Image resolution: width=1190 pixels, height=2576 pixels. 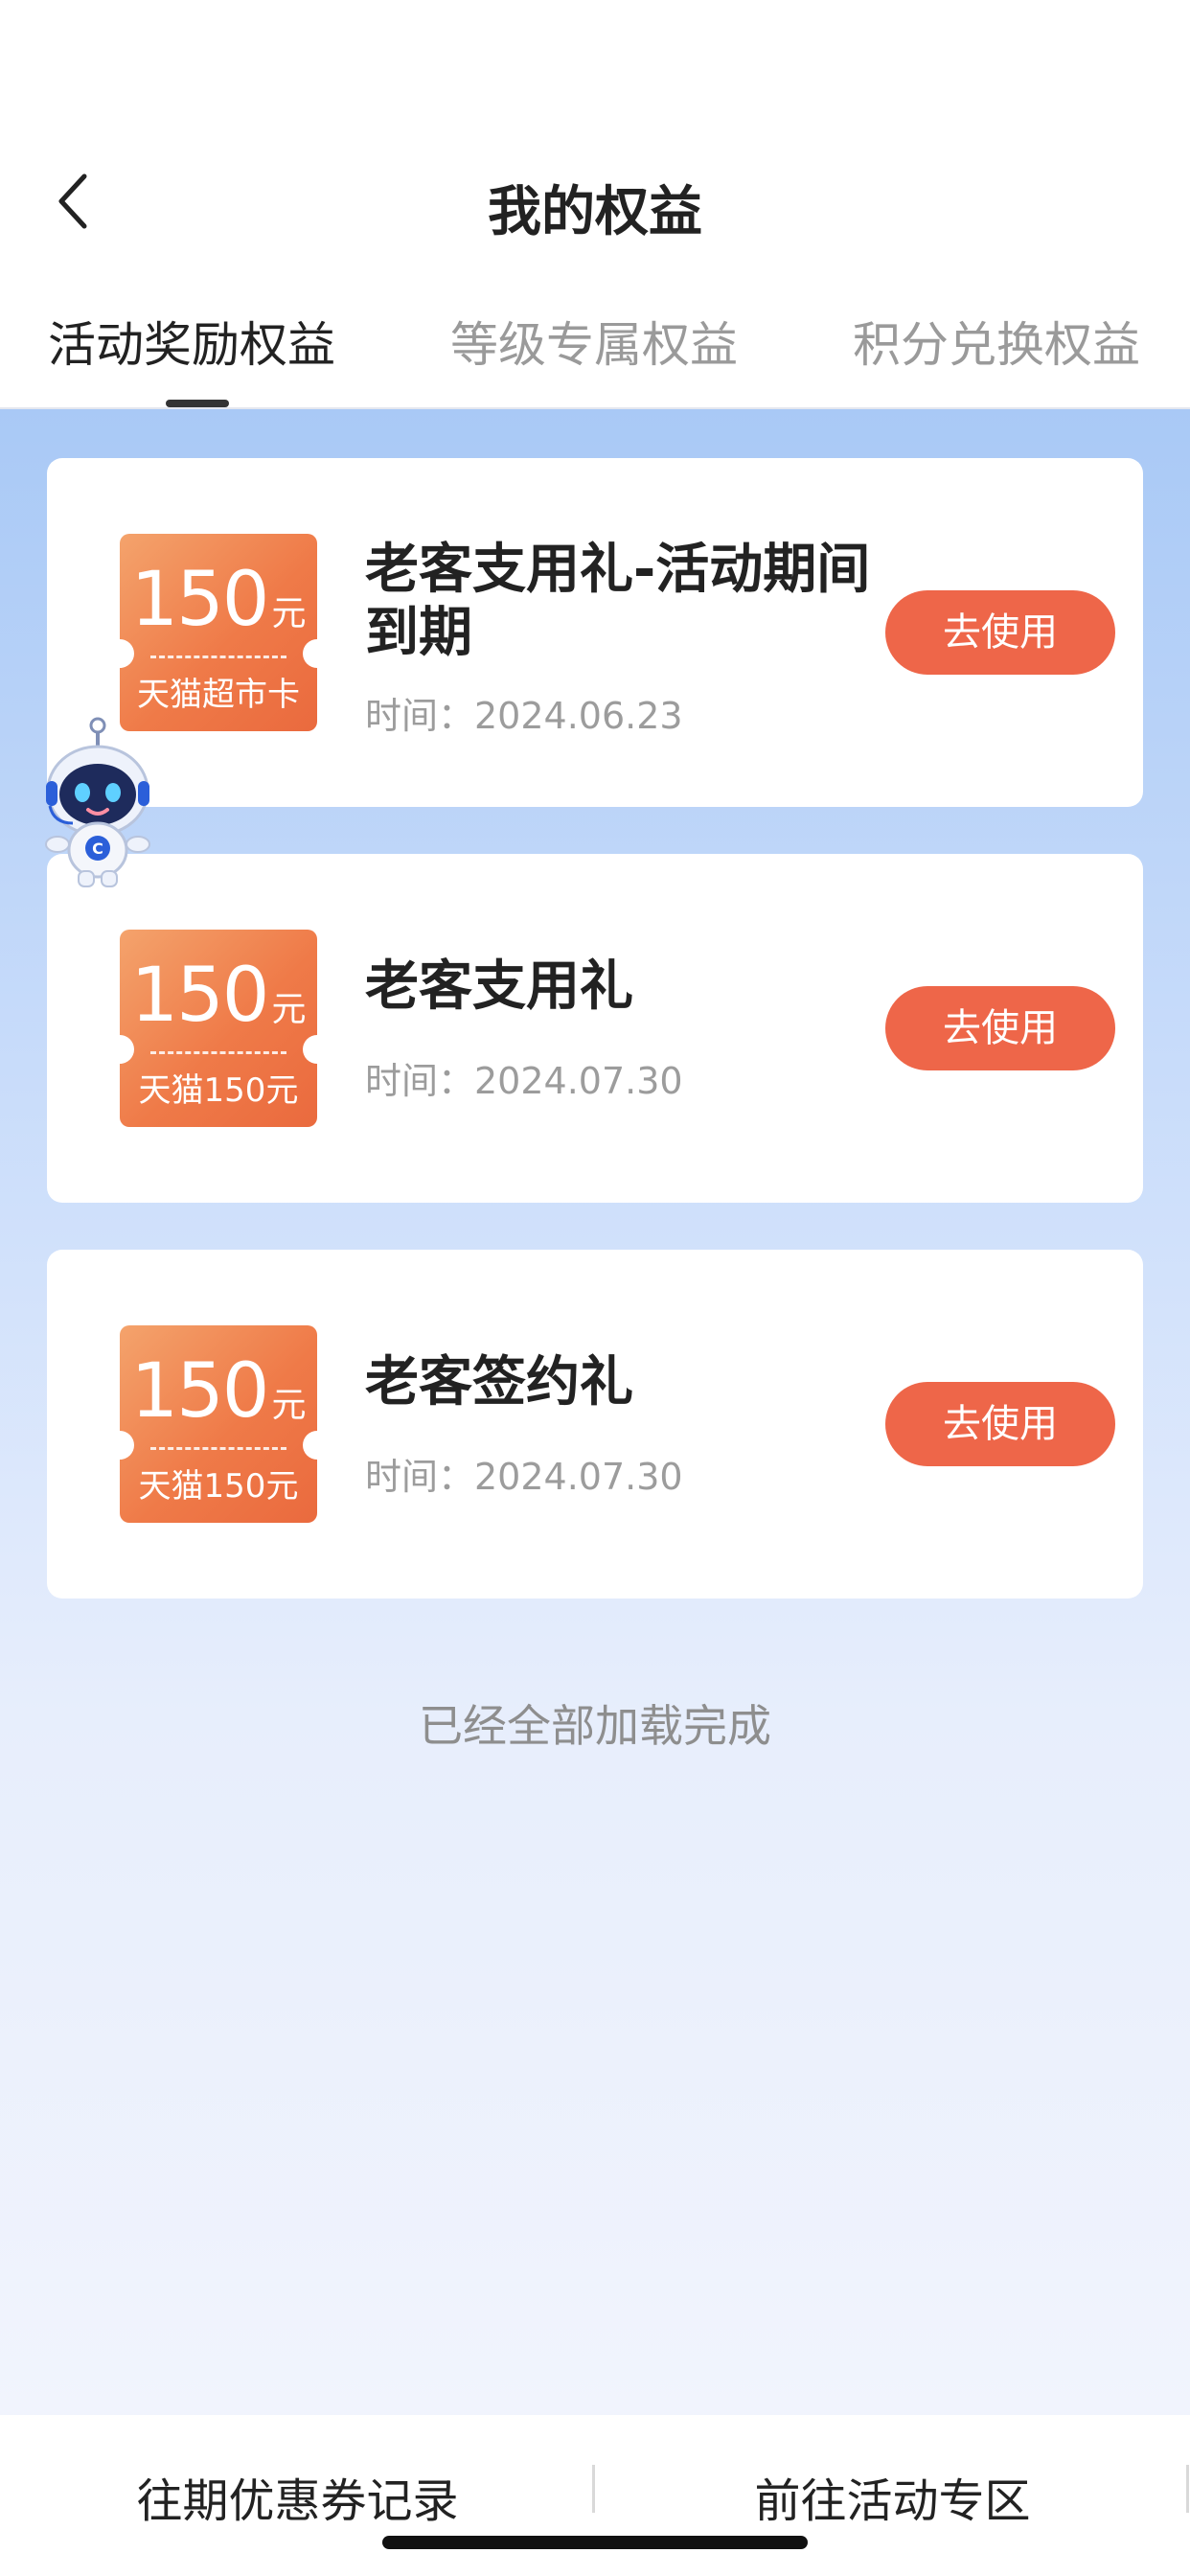 I want to click on tab-activity-rewards: 活动奖励权益, so click(x=206, y=352).